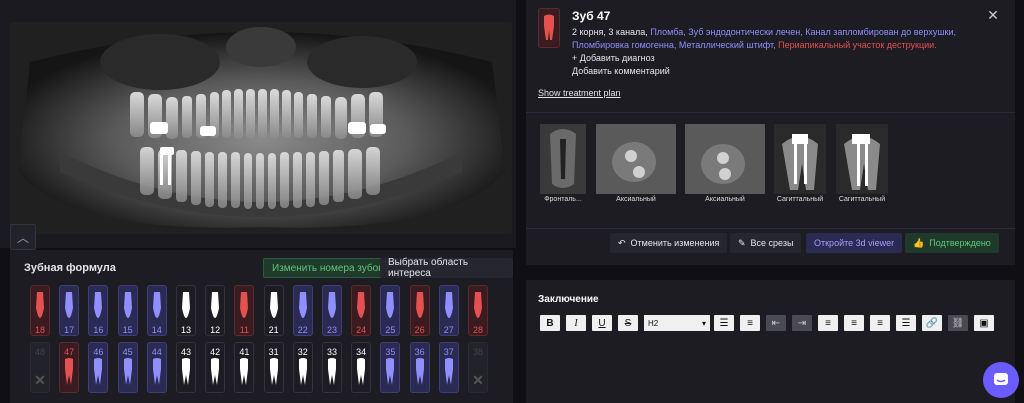 The width and height of the screenshot is (1024, 403). What do you see at coordinates (448, 310) in the screenshot?
I see `tooth-27: 27` at bounding box center [448, 310].